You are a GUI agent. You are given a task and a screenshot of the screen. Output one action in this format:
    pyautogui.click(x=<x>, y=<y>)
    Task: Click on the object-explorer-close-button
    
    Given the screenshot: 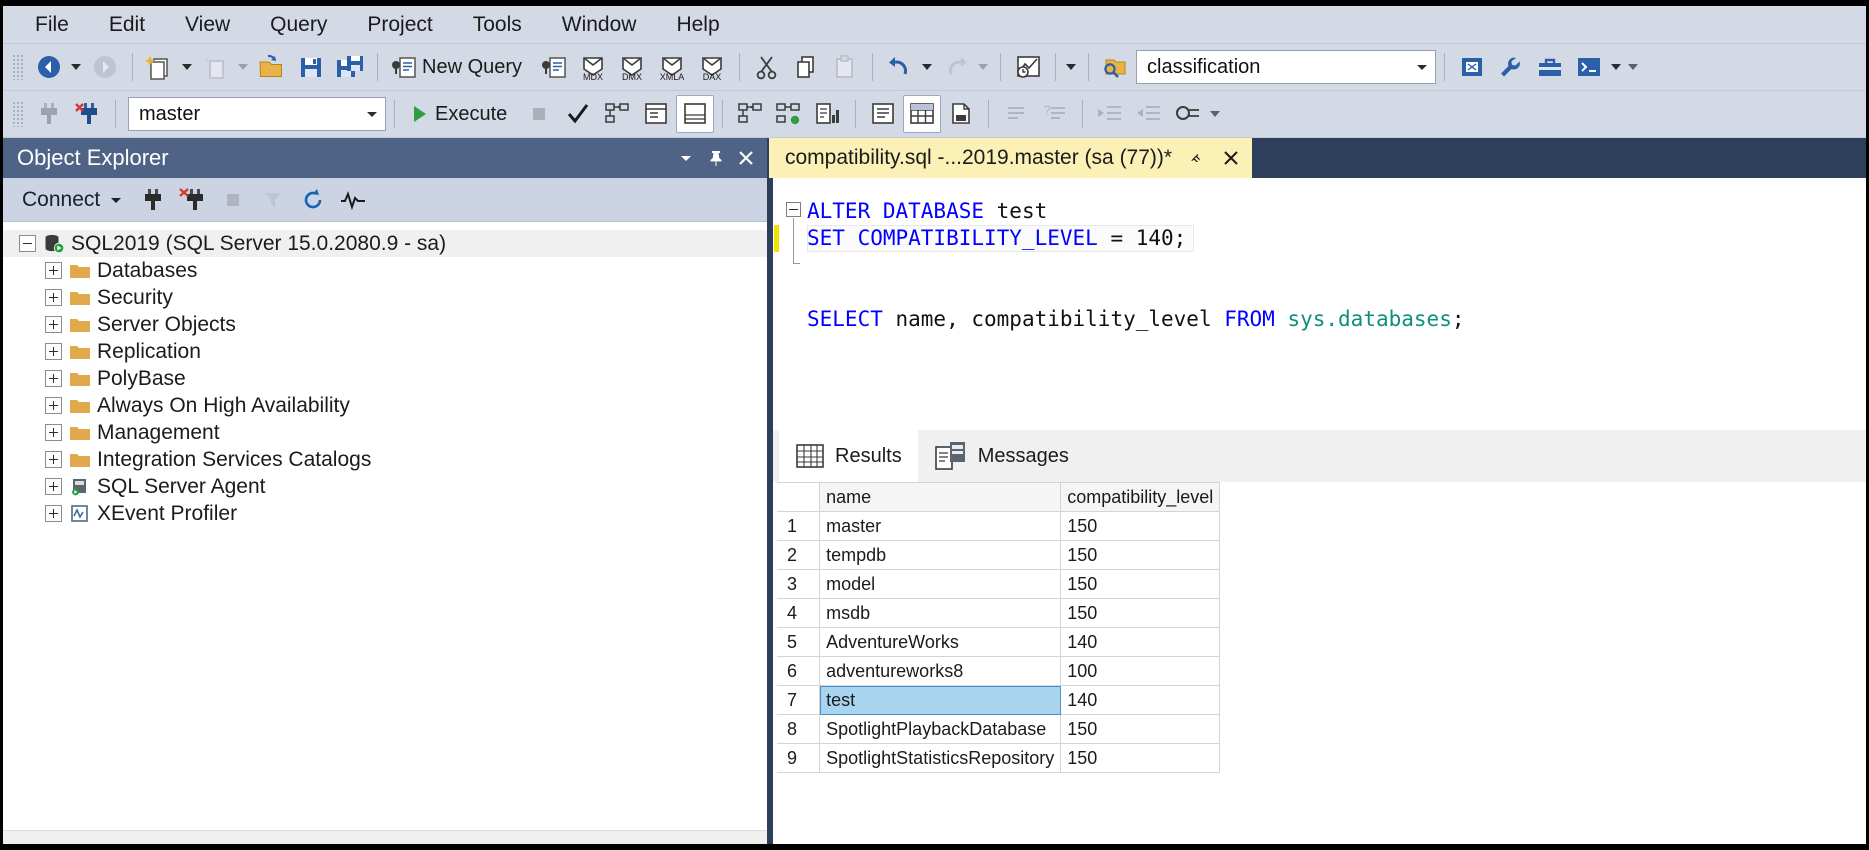 What is the action you would take?
    pyautogui.click(x=746, y=158)
    